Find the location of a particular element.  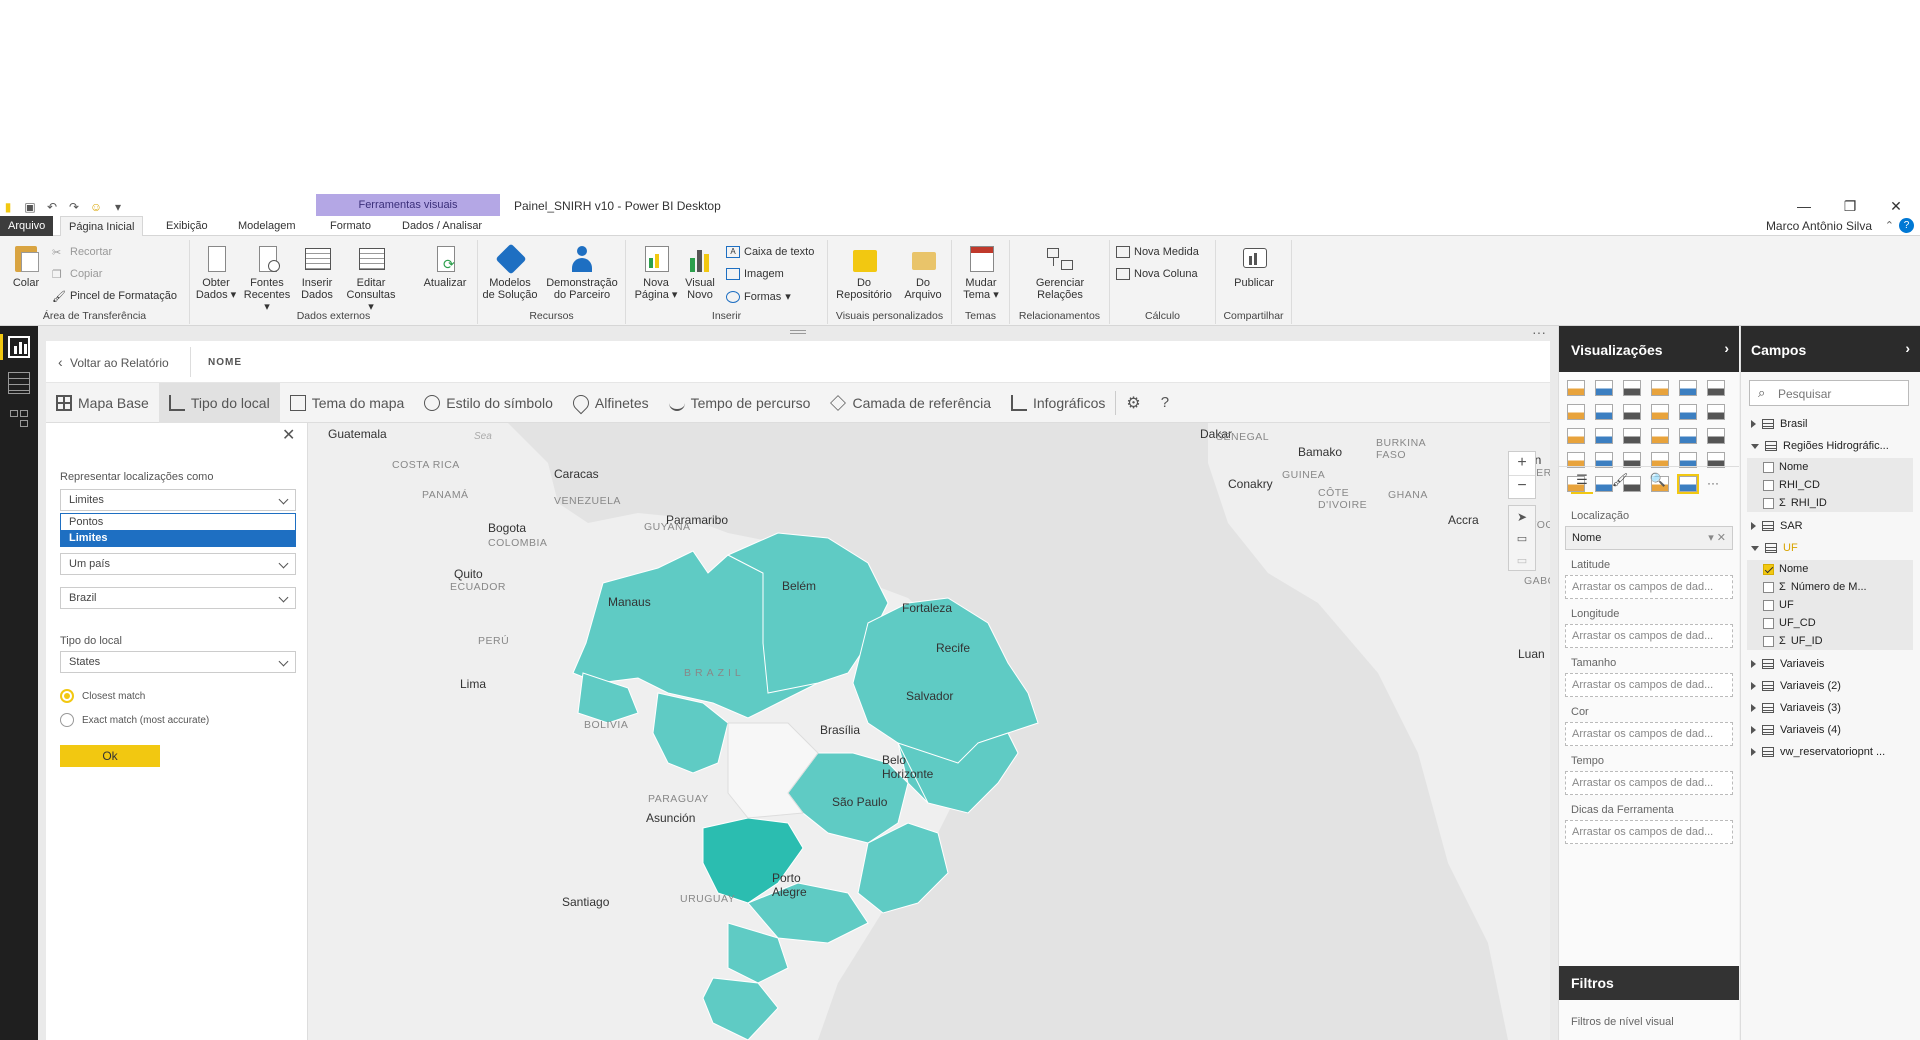

field-item: Σ RHI_ID is located at coordinates (1830, 503).